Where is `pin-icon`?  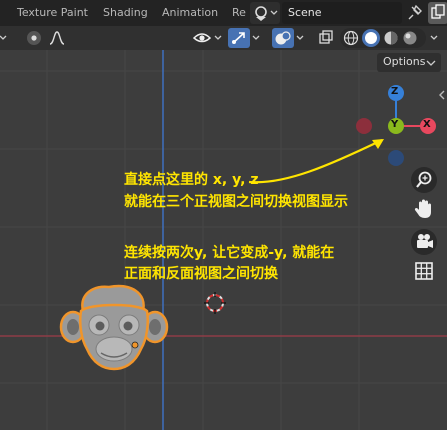
pin-icon is located at coordinates (415, 12).